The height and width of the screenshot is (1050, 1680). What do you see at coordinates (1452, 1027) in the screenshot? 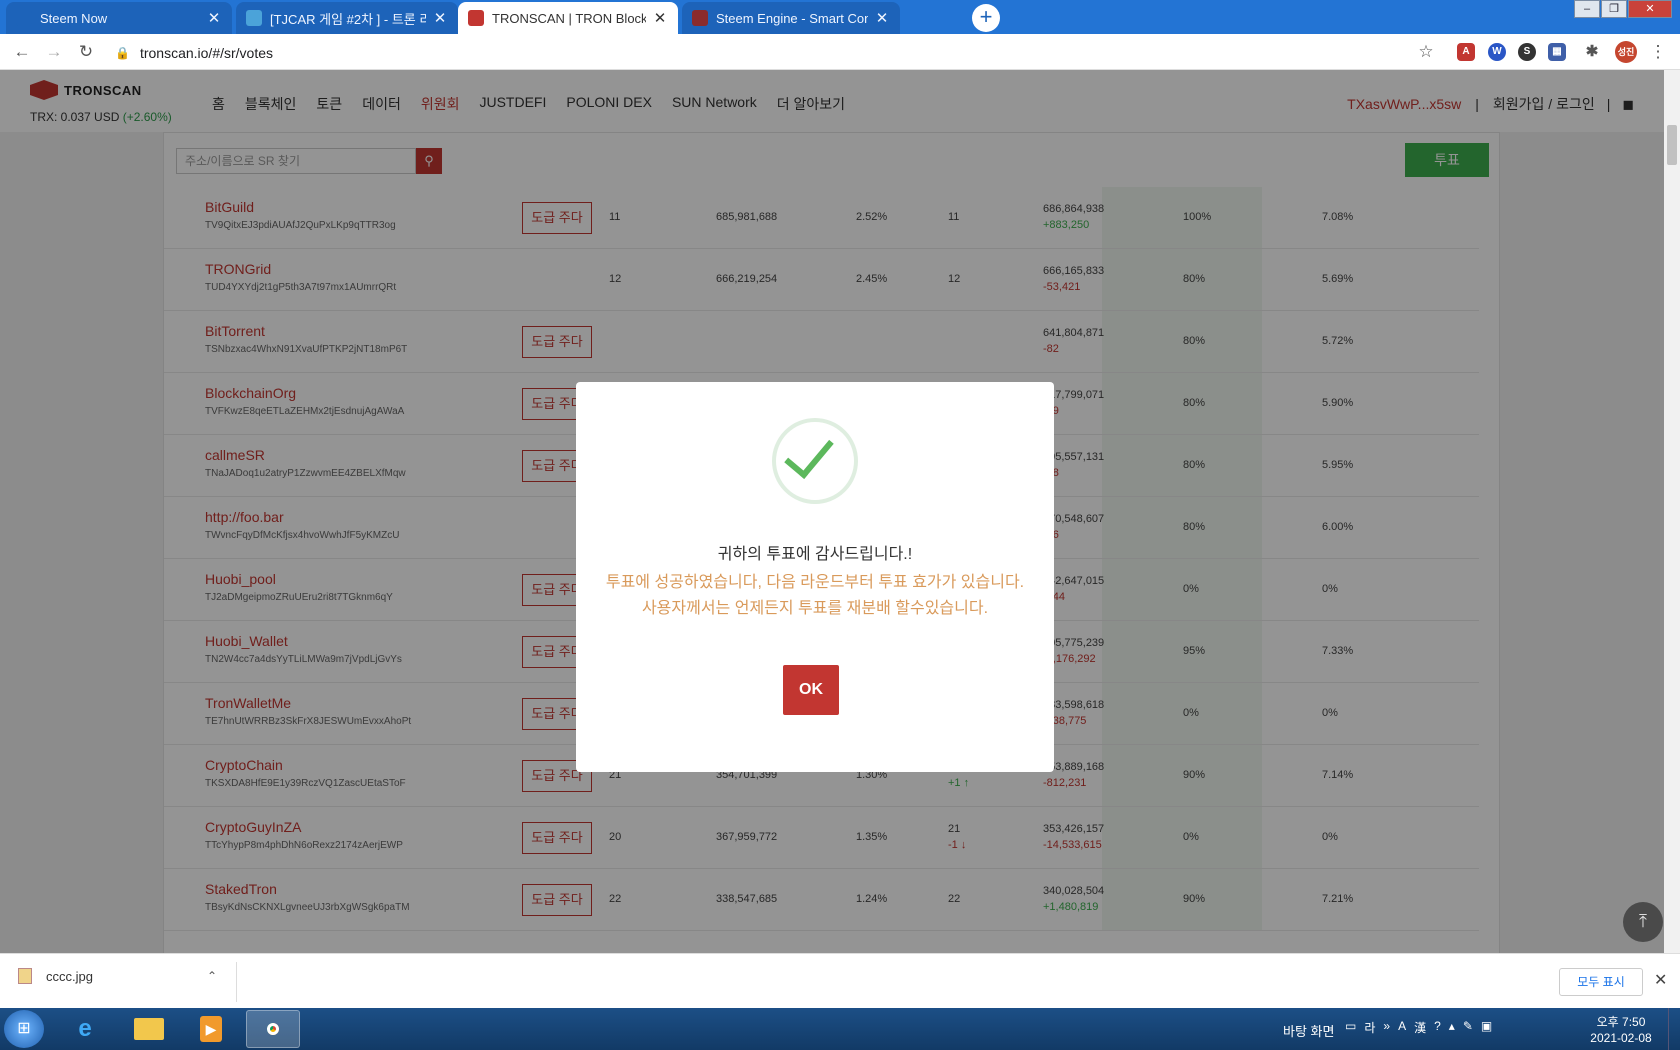
I see `tray-expand-icon: ▴` at bounding box center [1452, 1027].